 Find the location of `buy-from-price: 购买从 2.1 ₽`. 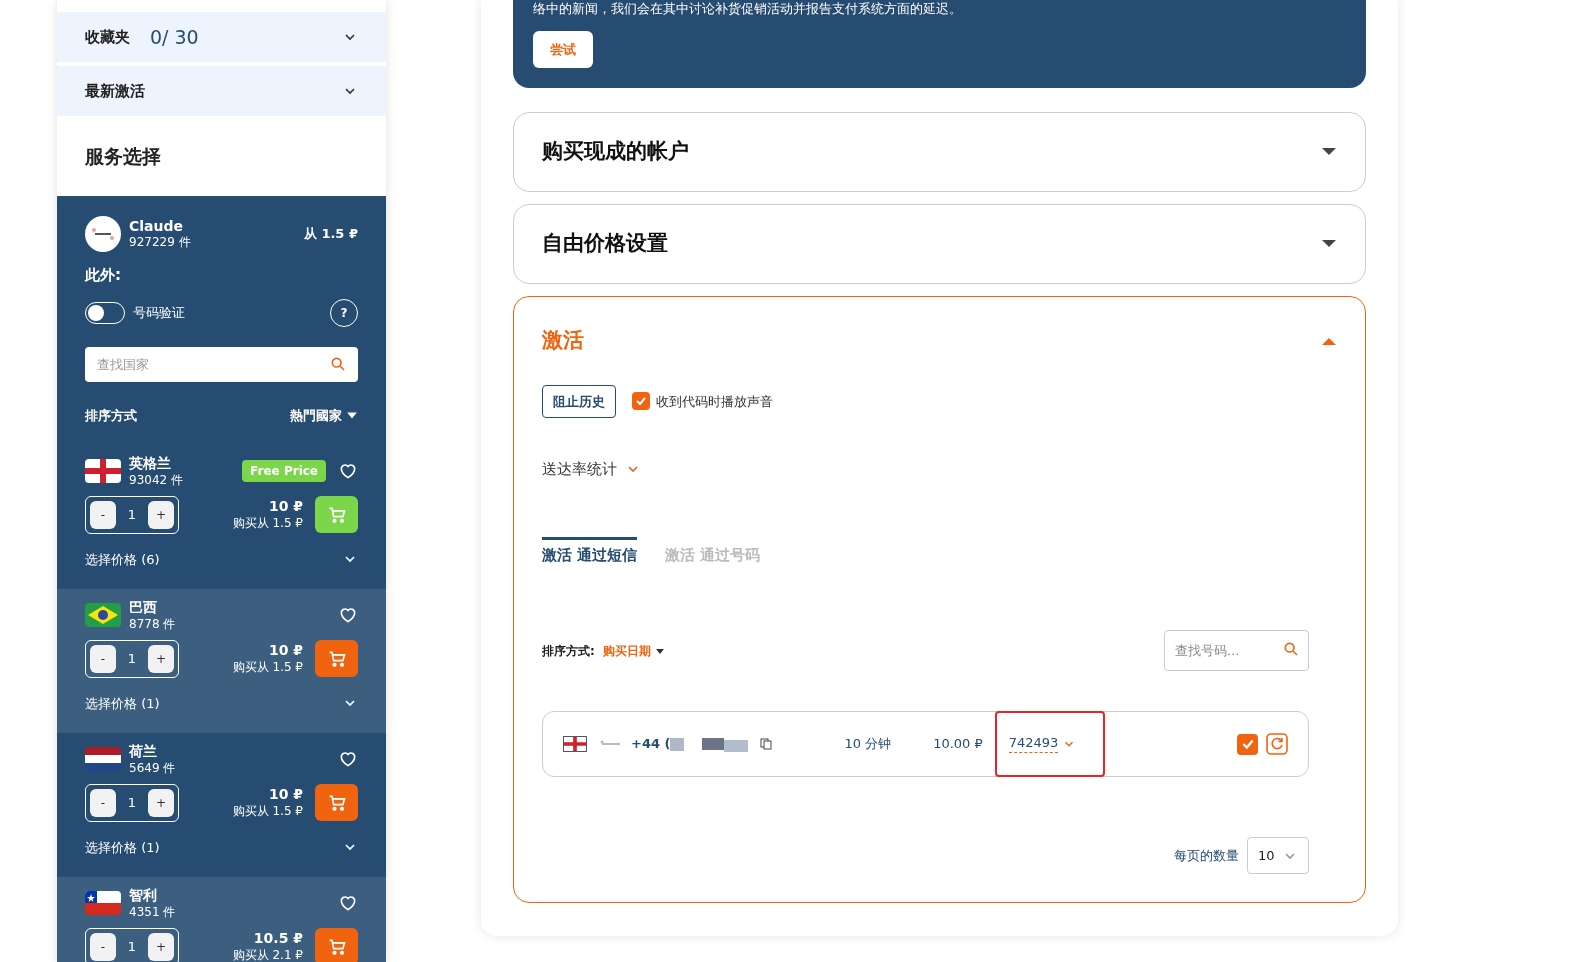

buy-from-price: 购买从 2.1 ₽ is located at coordinates (267, 954).